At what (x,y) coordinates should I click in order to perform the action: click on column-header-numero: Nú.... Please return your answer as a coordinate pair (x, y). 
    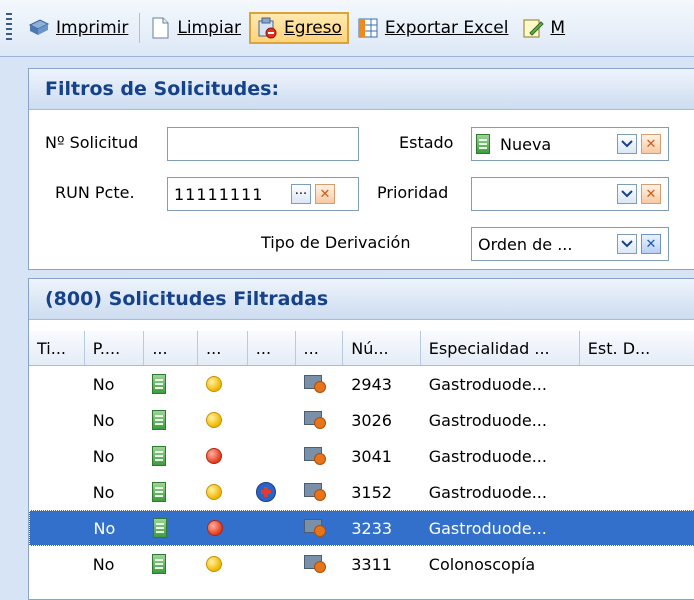
    Looking at the image, I should click on (382, 348).